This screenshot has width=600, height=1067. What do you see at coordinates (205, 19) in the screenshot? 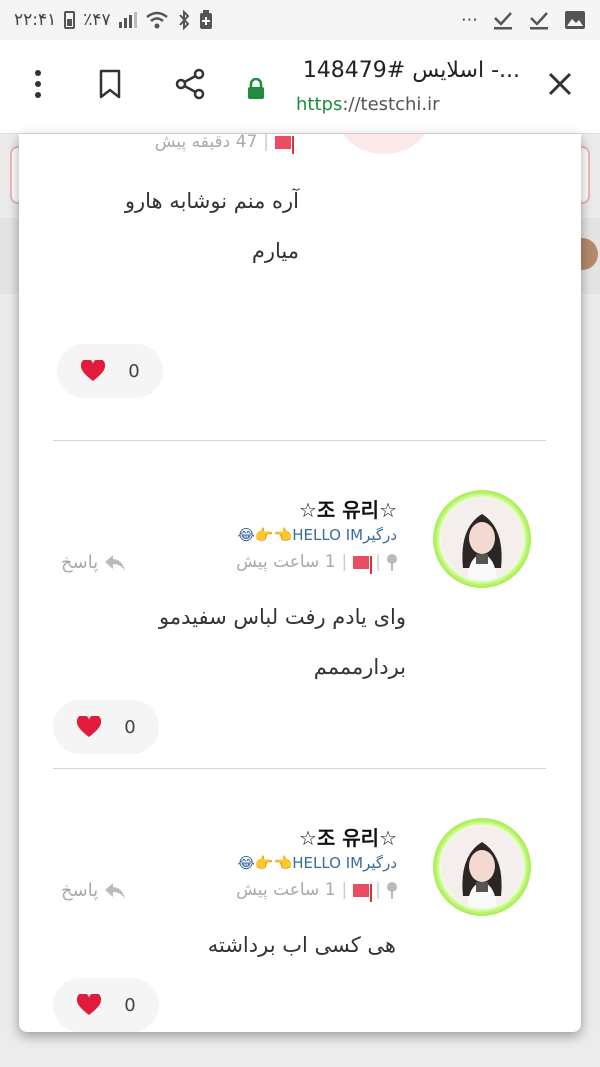
I see `battery-saver-icon` at bounding box center [205, 19].